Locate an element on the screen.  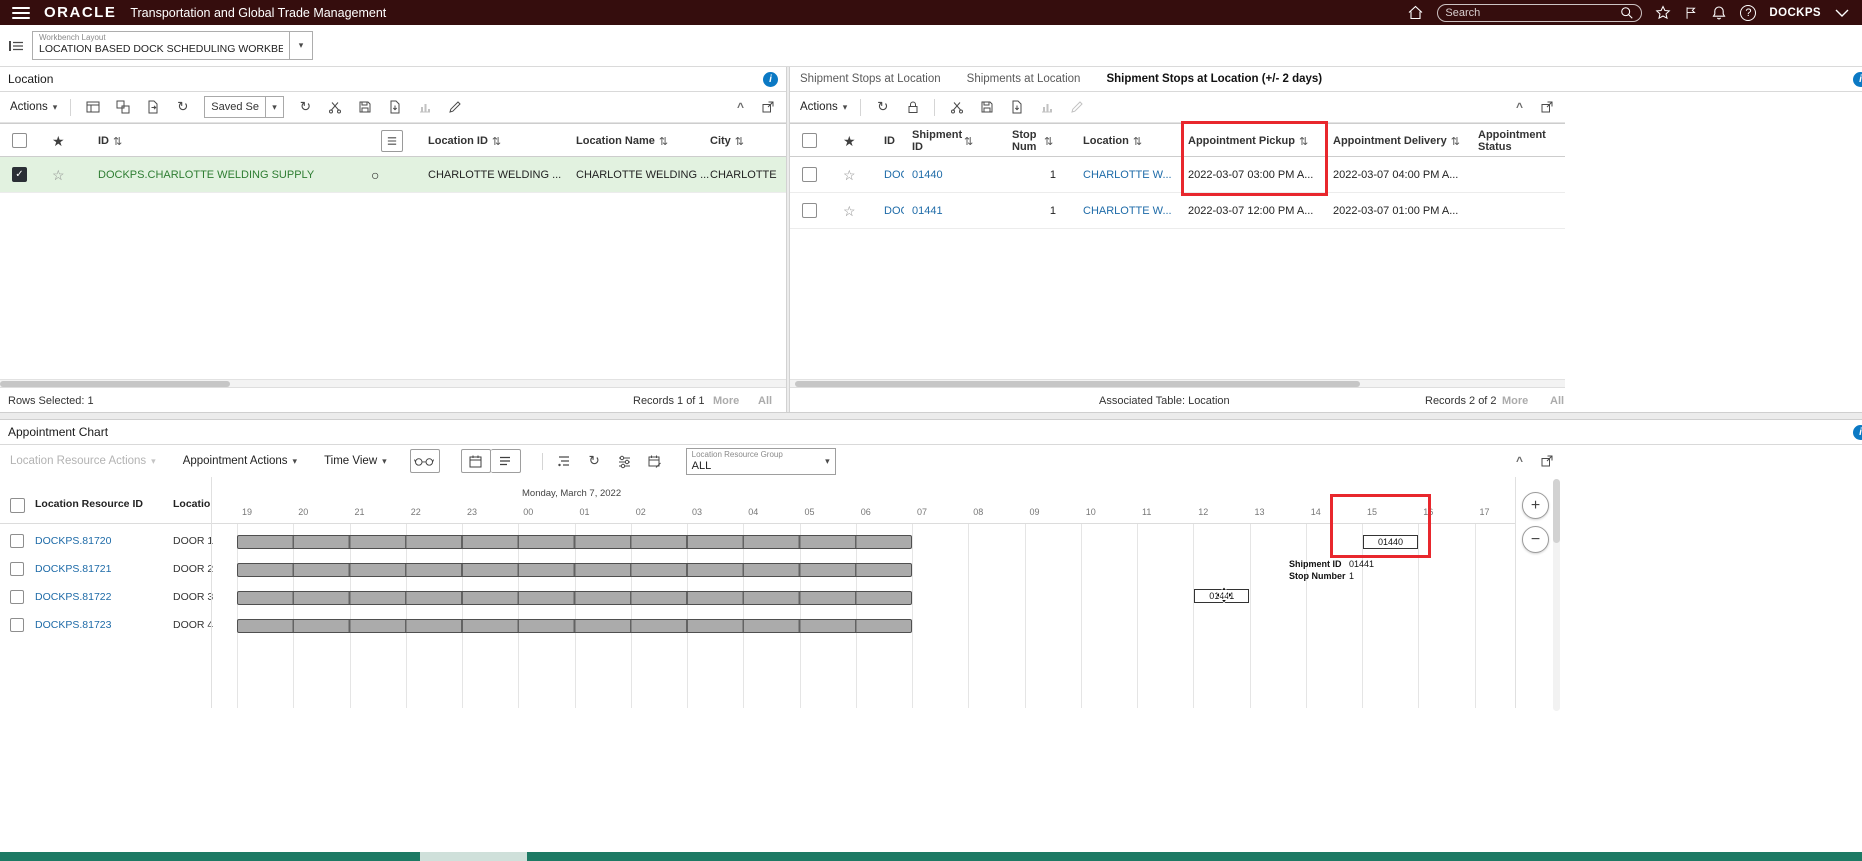
column-header-shipment-id: Shipment ID ⇅ is located at coordinates (942, 141).